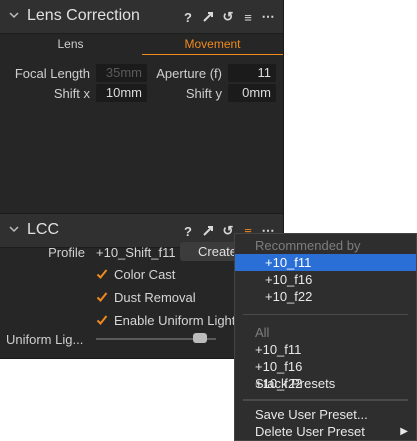  I want to click on menu-item-all: +10_f16, so click(325, 366).